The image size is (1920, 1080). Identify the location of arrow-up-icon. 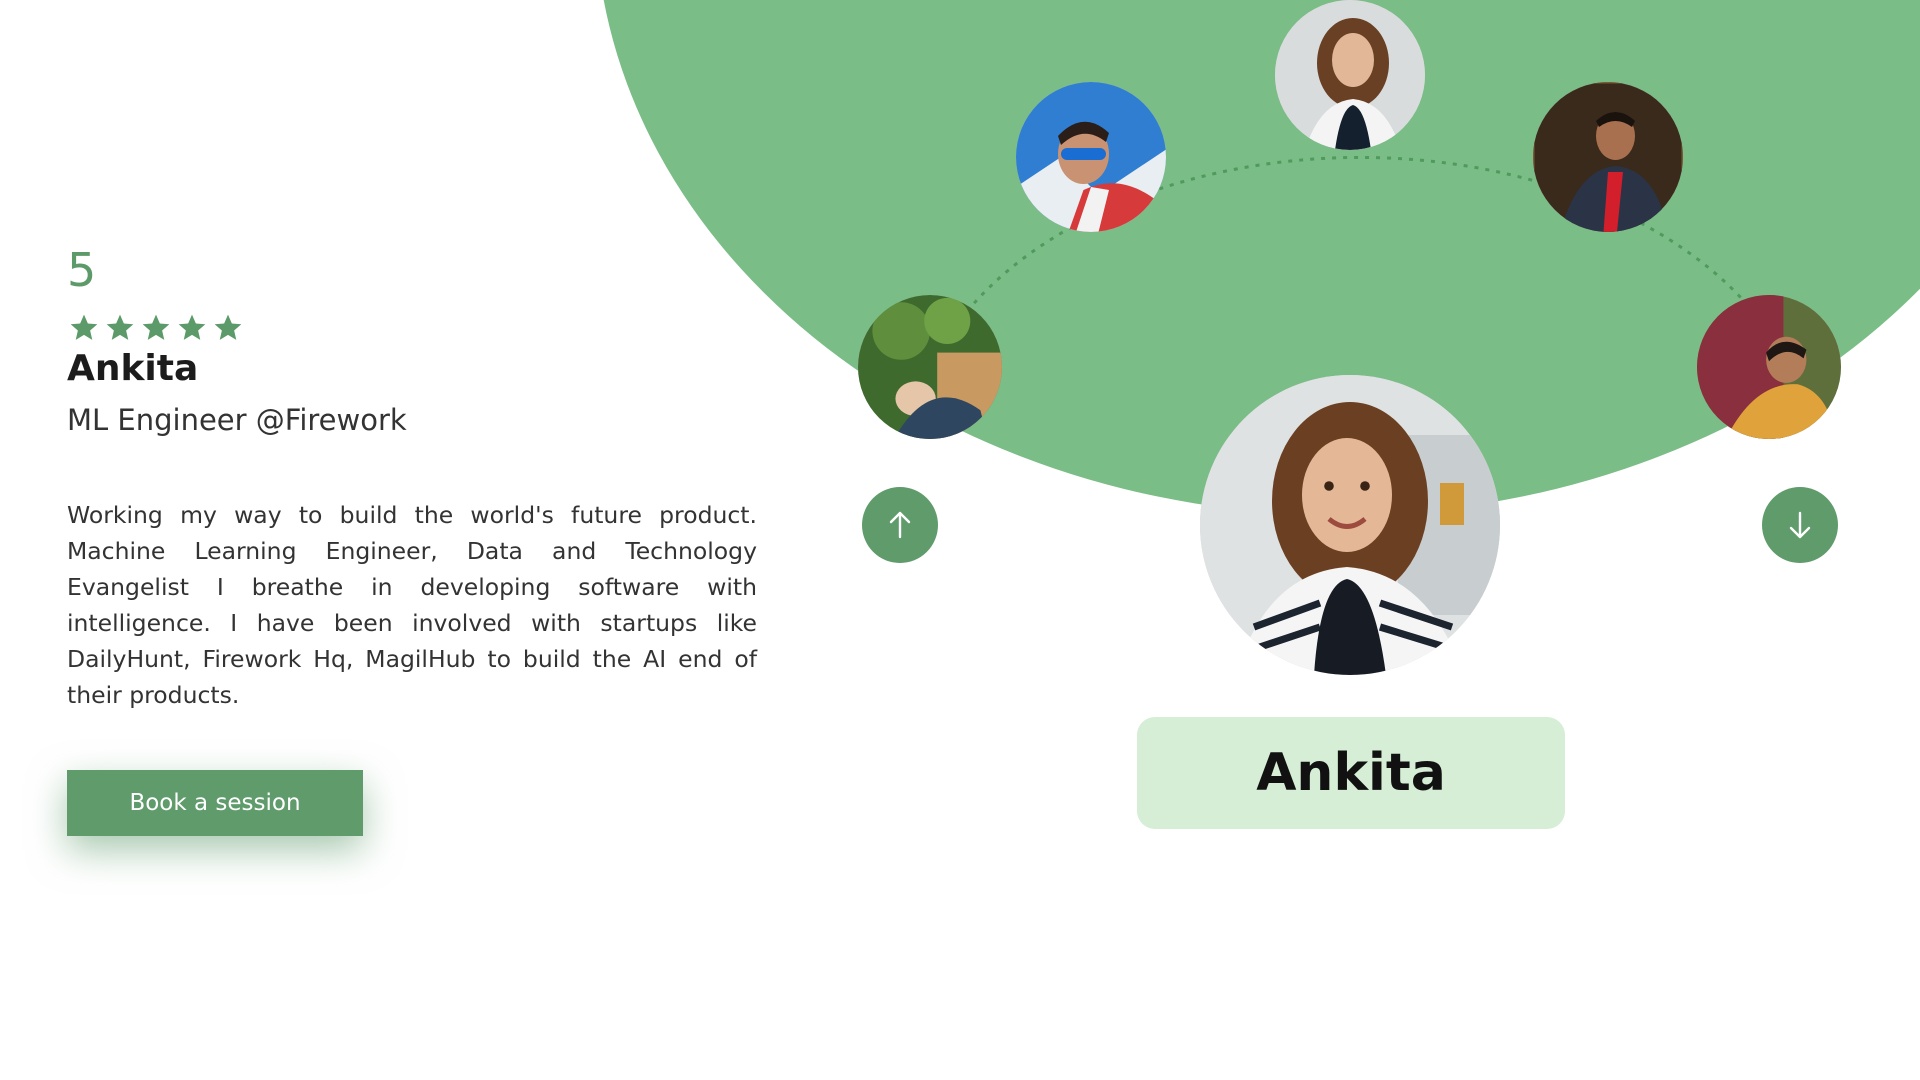
(900, 525).